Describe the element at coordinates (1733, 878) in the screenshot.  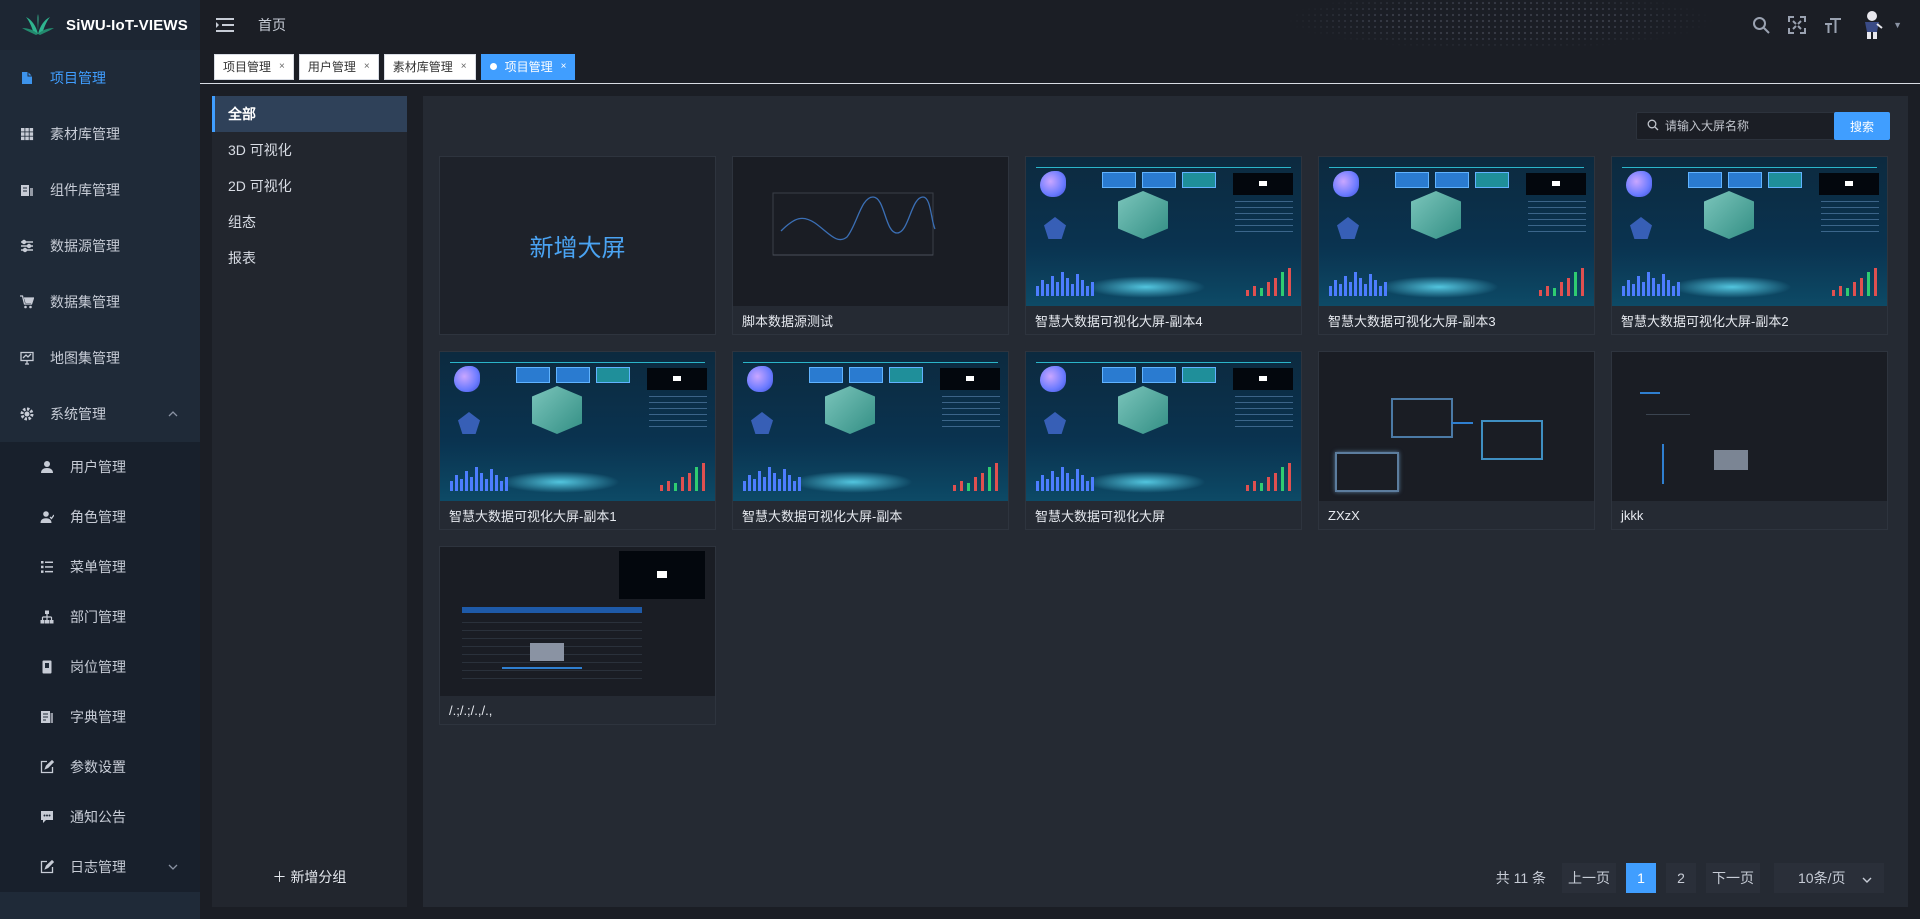
I see `next-page-button: 下一页` at that location.